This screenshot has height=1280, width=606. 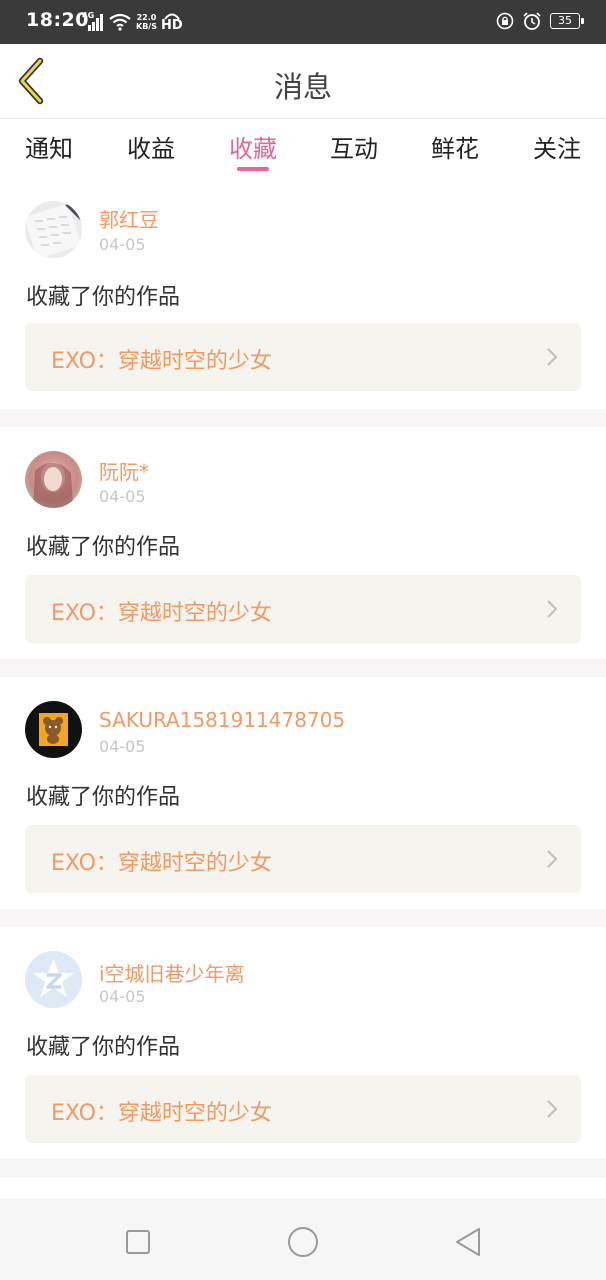 I want to click on net-speed-value: 22.0, so click(x=146, y=17).